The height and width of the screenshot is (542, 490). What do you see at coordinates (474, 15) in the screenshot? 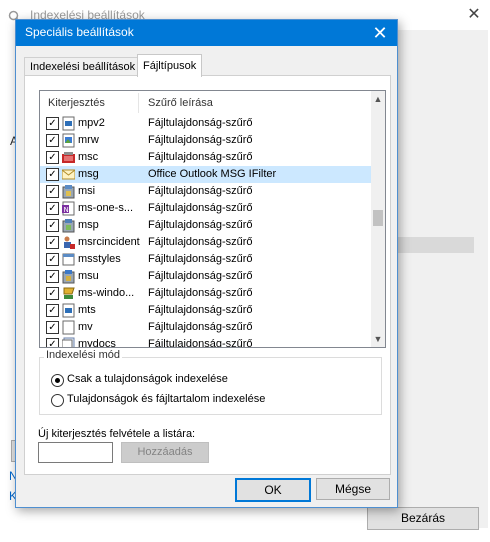
I see `background-close-icon: ✕` at bounding box center [474, 15].